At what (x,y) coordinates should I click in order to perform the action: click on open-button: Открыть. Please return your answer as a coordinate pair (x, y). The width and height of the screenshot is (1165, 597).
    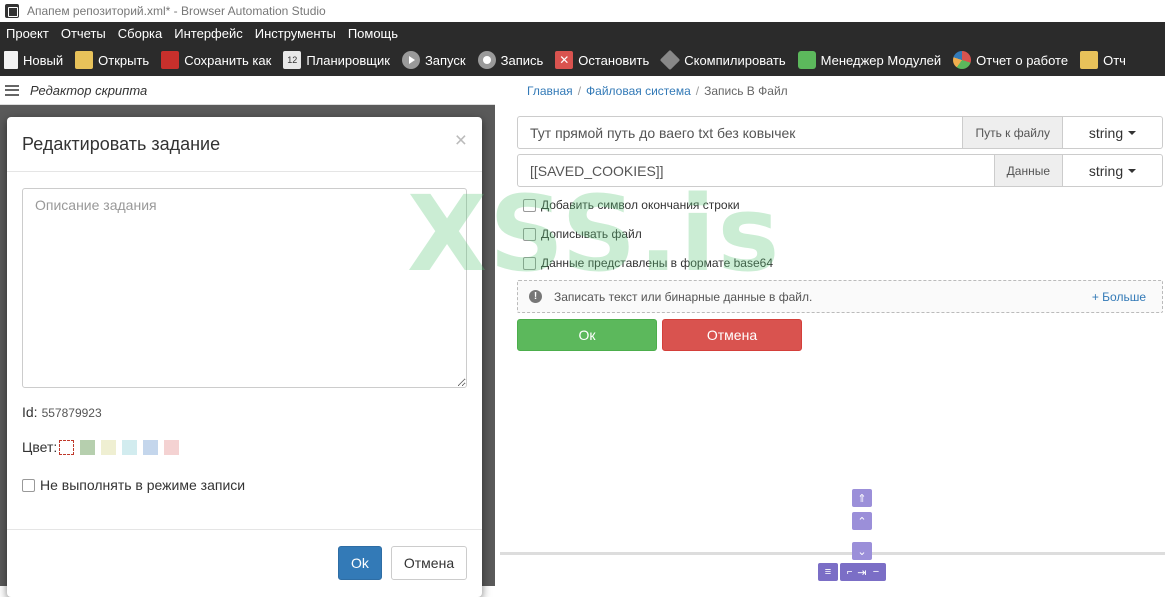
    Looking at the image, I should click on (114, 60).